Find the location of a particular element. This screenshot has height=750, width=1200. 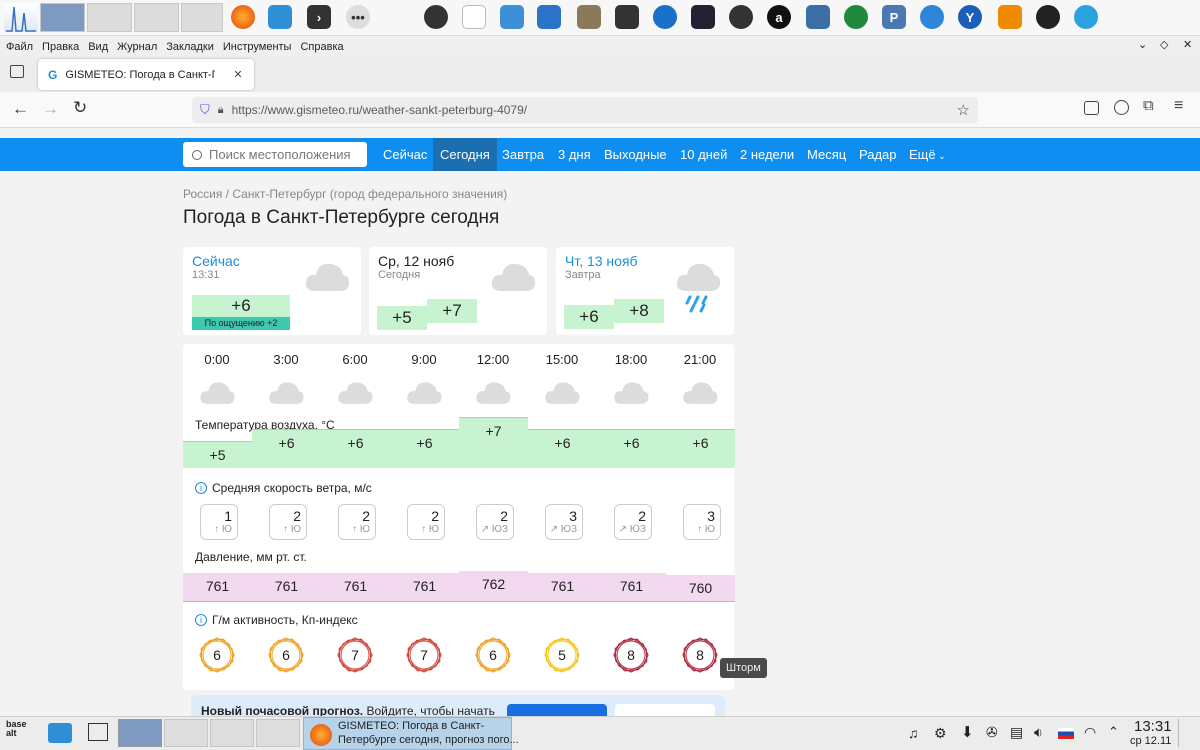

menu-edit: Правка is located at coordinates (60, 47).